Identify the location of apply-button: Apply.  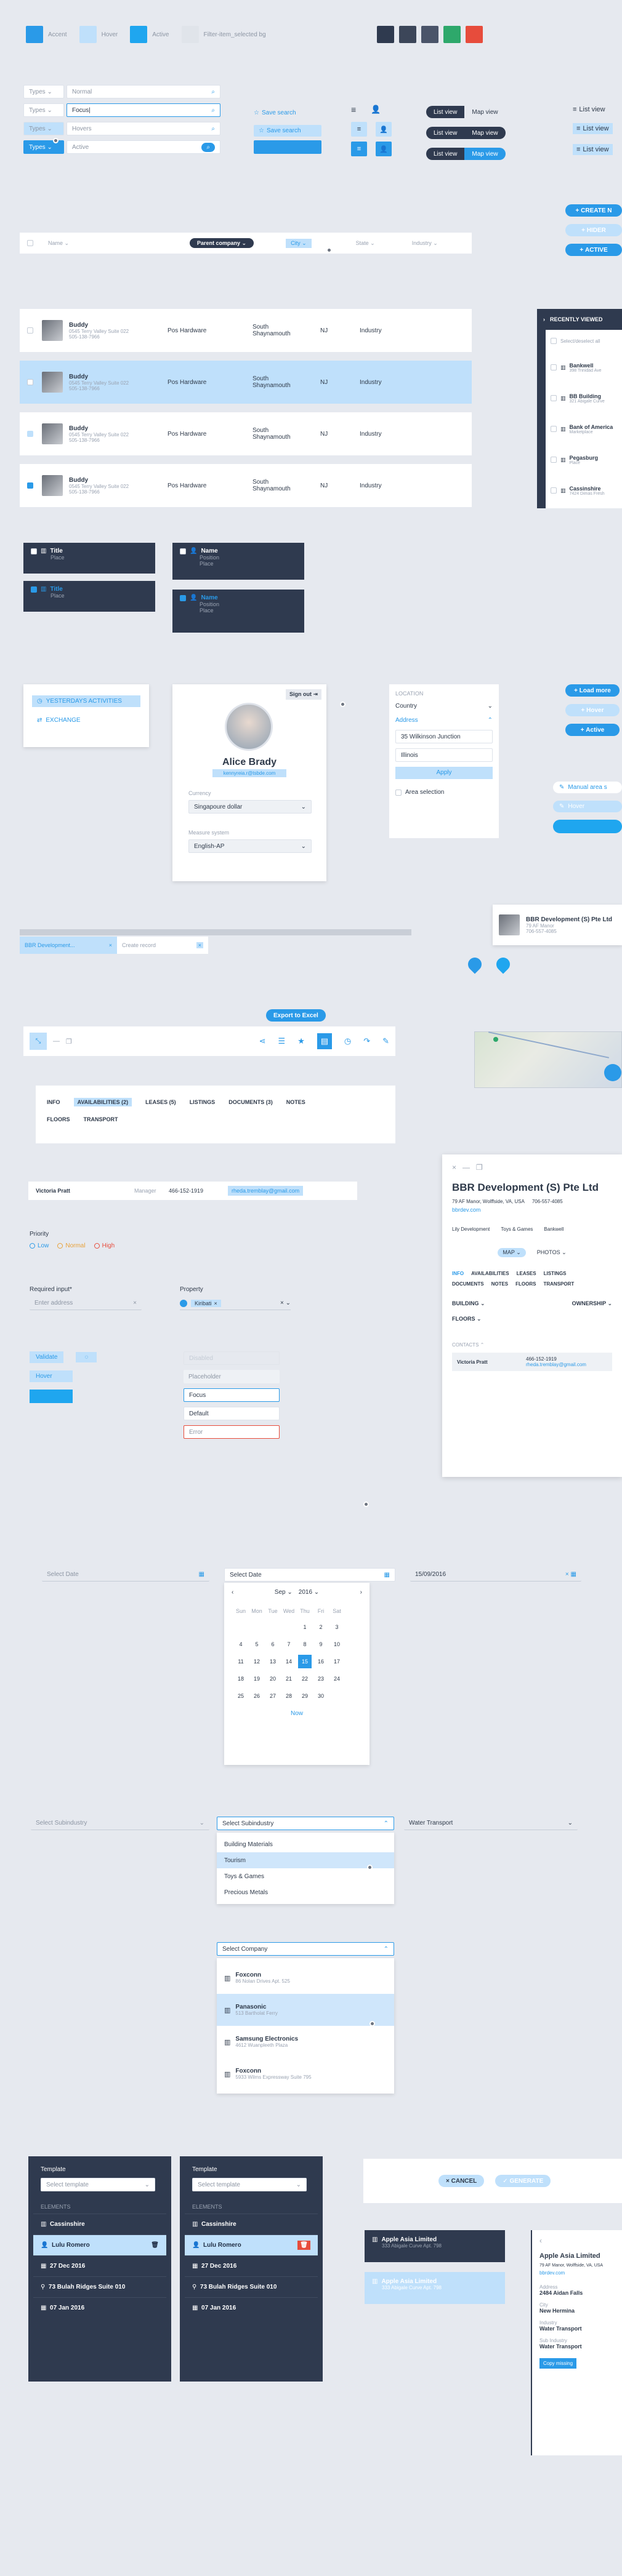
(444, 773).